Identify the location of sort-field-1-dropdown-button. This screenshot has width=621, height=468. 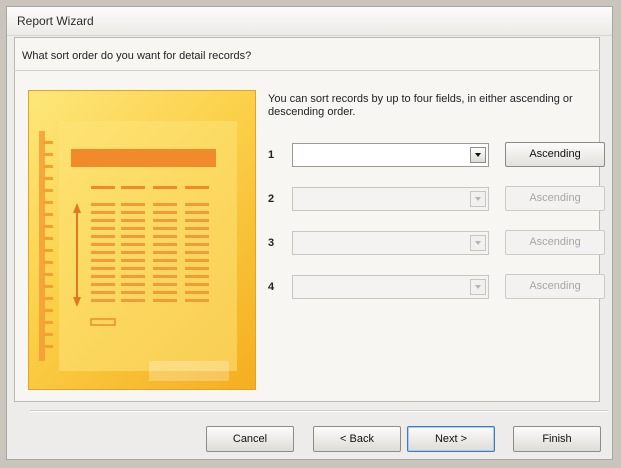
(478, 155).